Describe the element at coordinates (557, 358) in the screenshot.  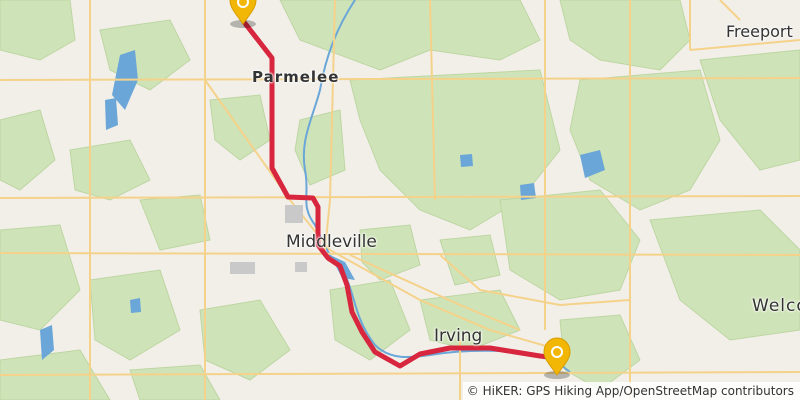
I see `end-marker` at that location.